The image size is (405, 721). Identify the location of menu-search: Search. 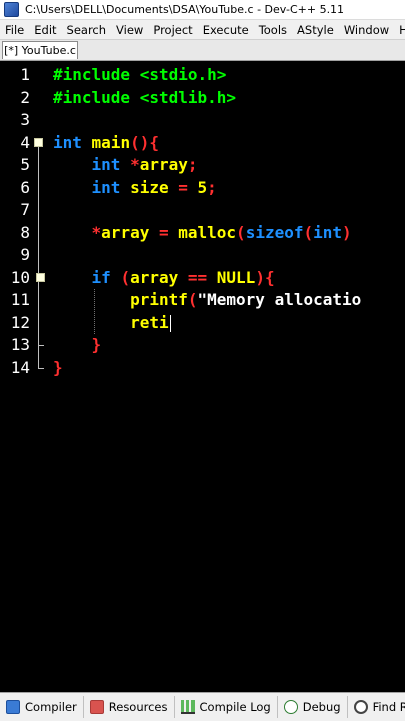
(87, 30).